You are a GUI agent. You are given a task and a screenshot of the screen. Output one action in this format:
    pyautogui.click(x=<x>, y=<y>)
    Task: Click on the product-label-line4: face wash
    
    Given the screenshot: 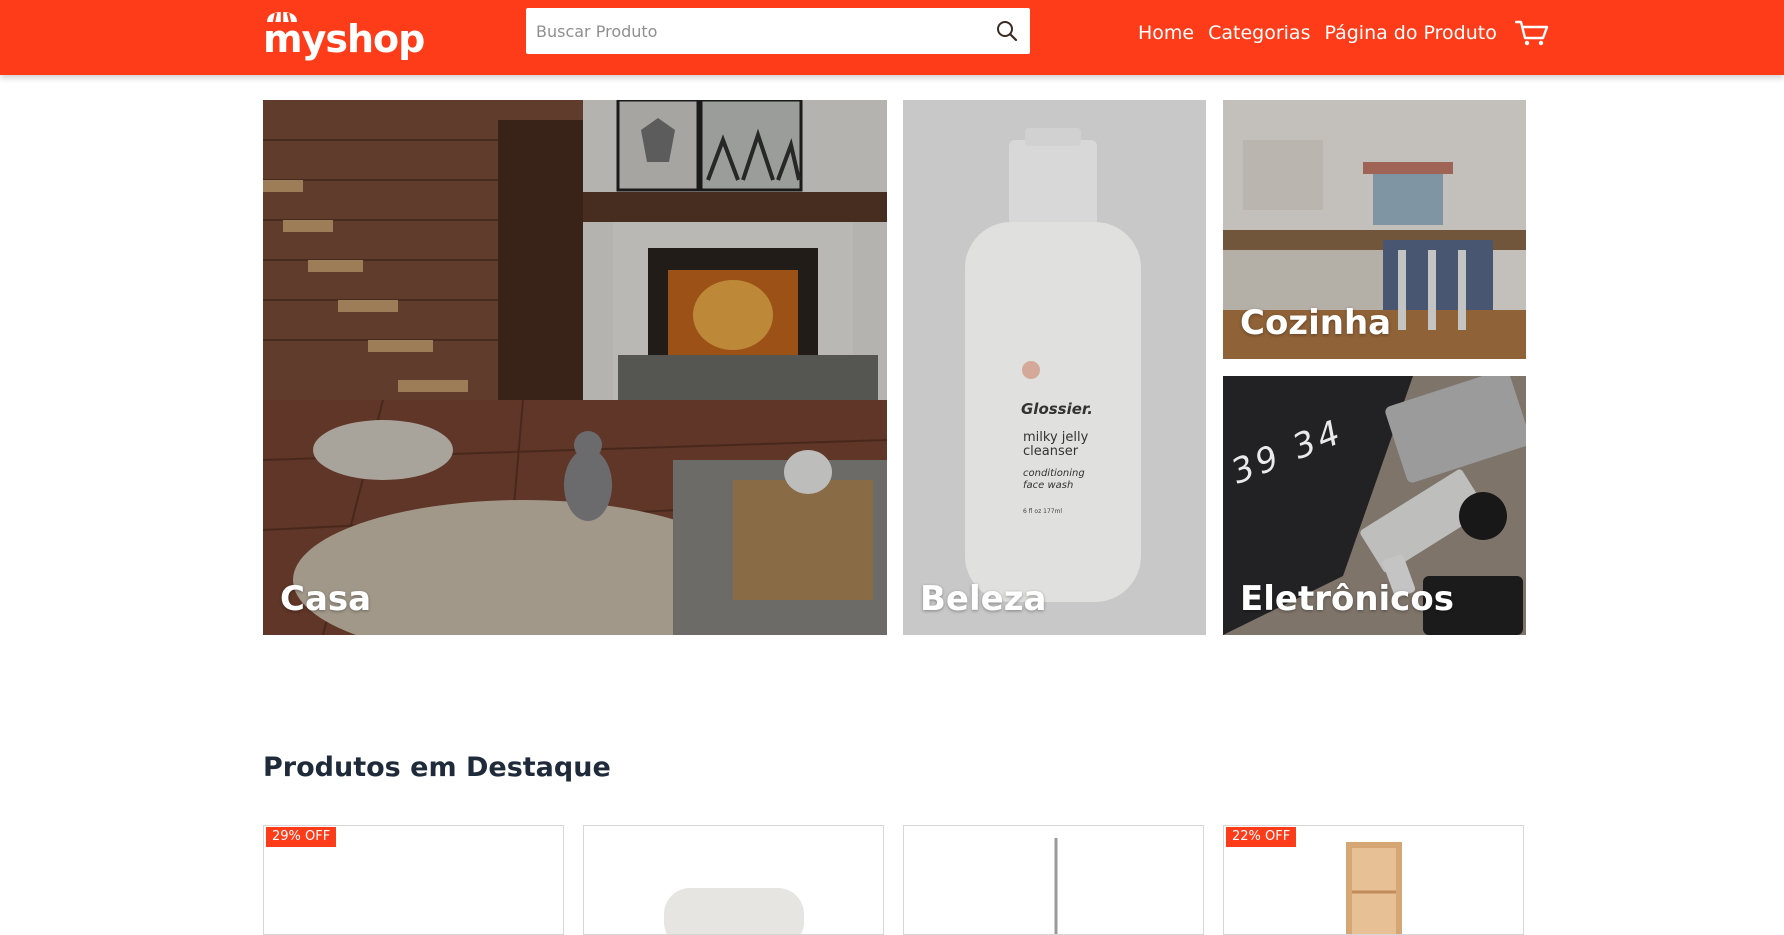 What is the action you would take?
    pyautogui.click(x=1048, y=485)
    